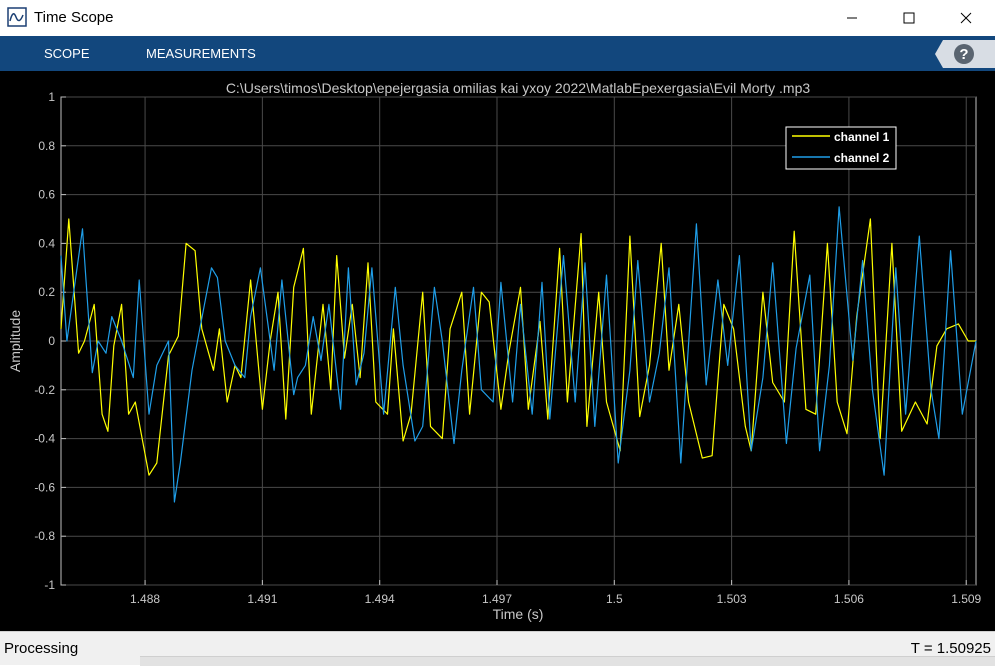 The width and height of the screenshot is (995, 666). What do you see at coordinates (46, 146) in the screenshot?
I see `y-tick-label: 0.8` at bounding box center [46, 146].